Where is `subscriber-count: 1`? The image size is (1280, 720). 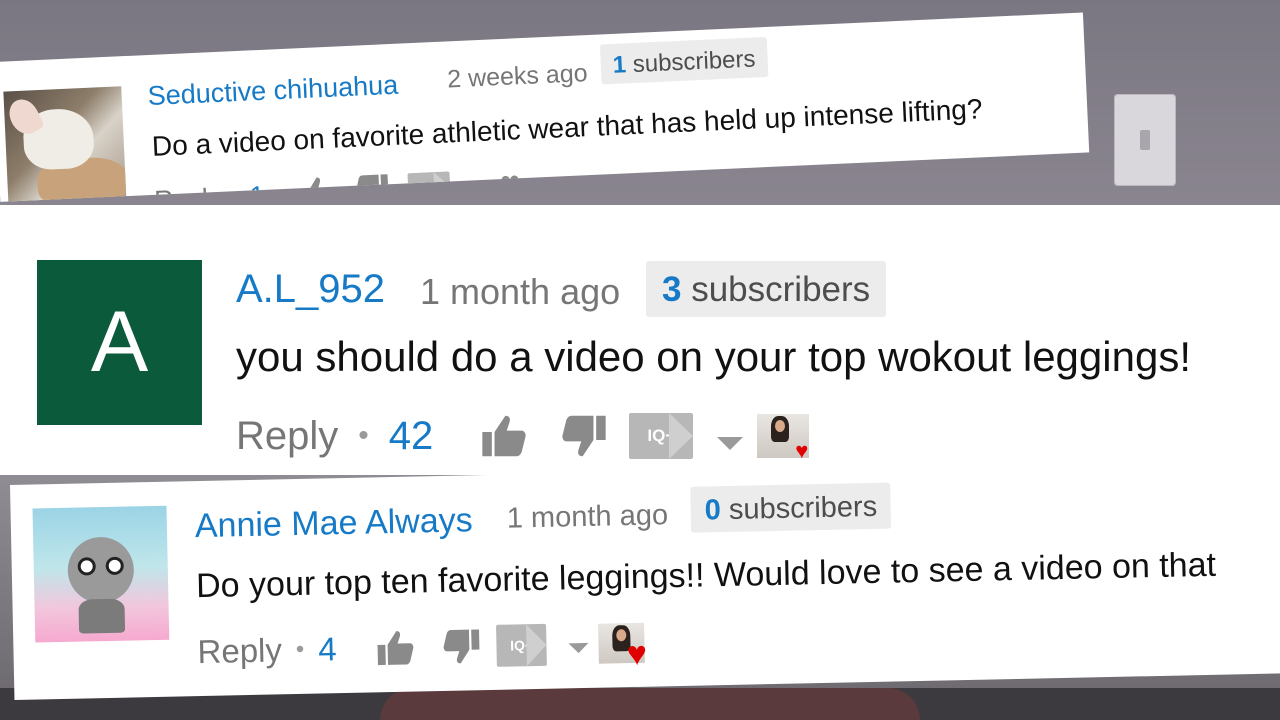 subscriber-count: 1 is located at coordinates (619, 65).